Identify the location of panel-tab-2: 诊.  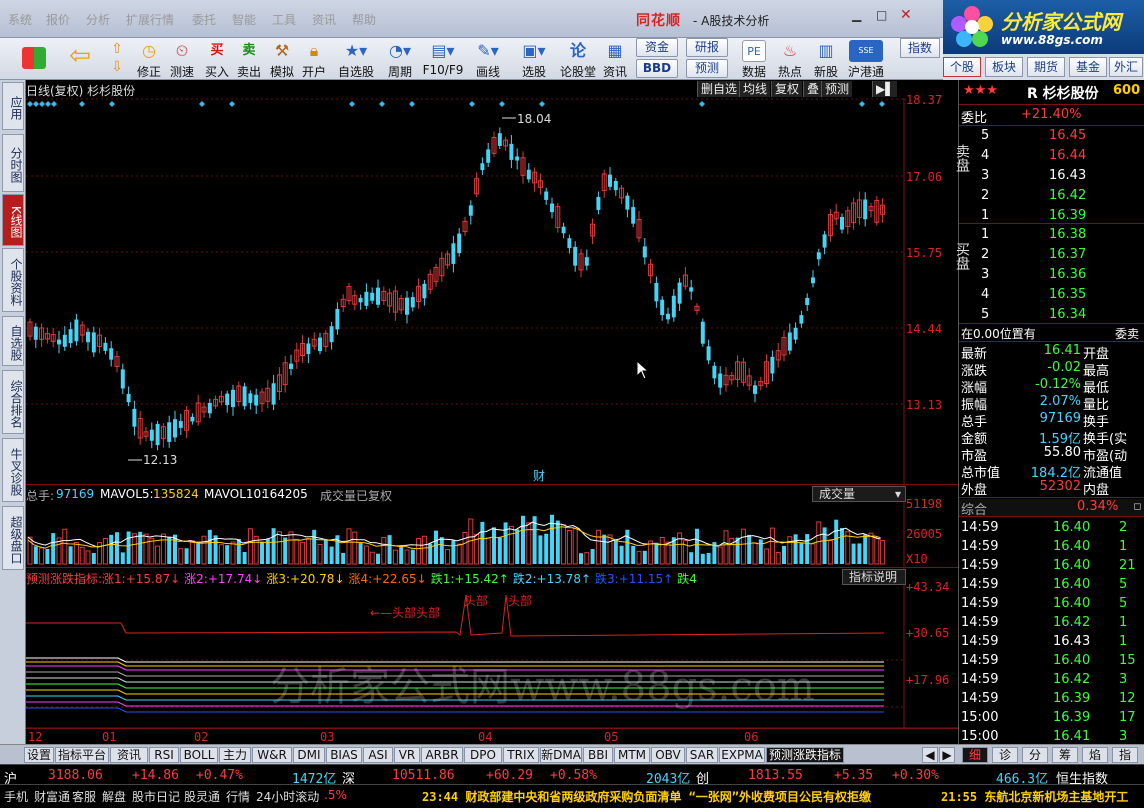
(1005, 755).